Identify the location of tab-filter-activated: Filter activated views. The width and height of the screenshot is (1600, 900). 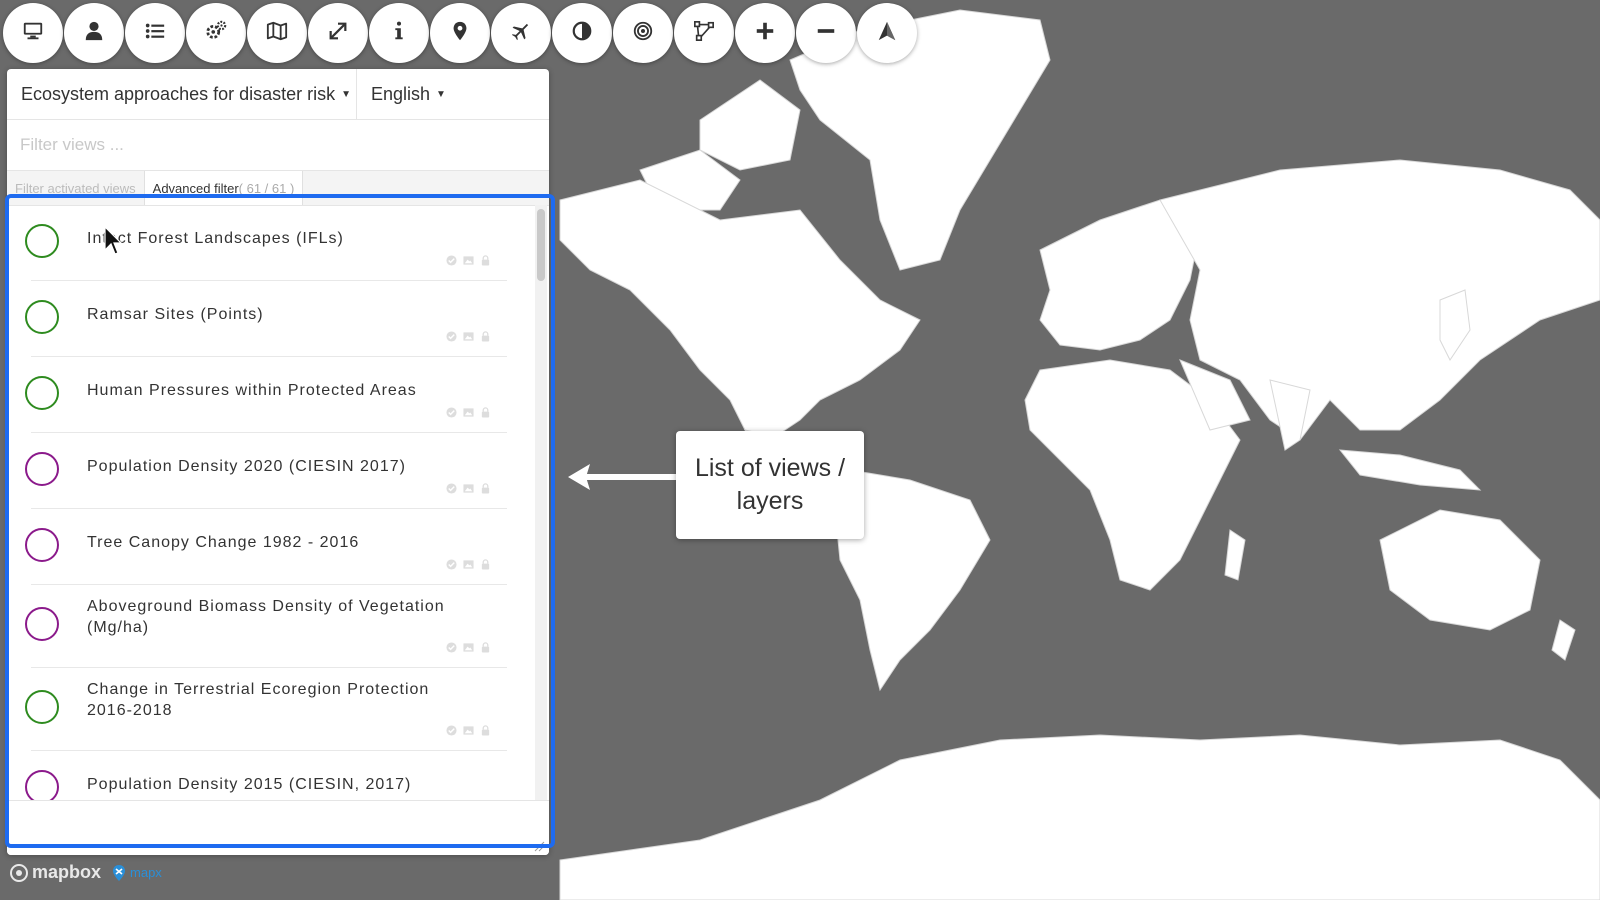
(76, 188).